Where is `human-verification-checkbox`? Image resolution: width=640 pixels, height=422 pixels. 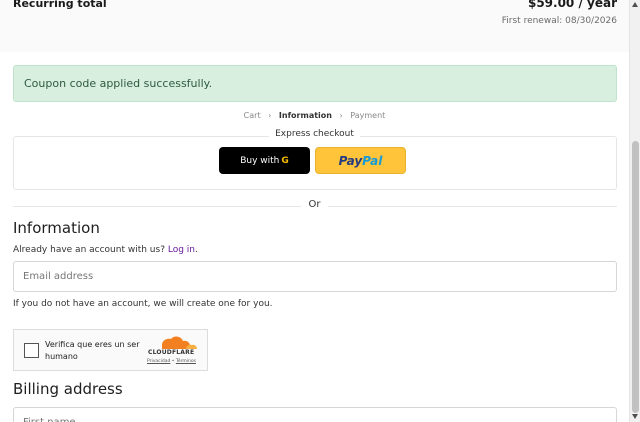
human-verification-checkbox is located at coordinates (31, 350).